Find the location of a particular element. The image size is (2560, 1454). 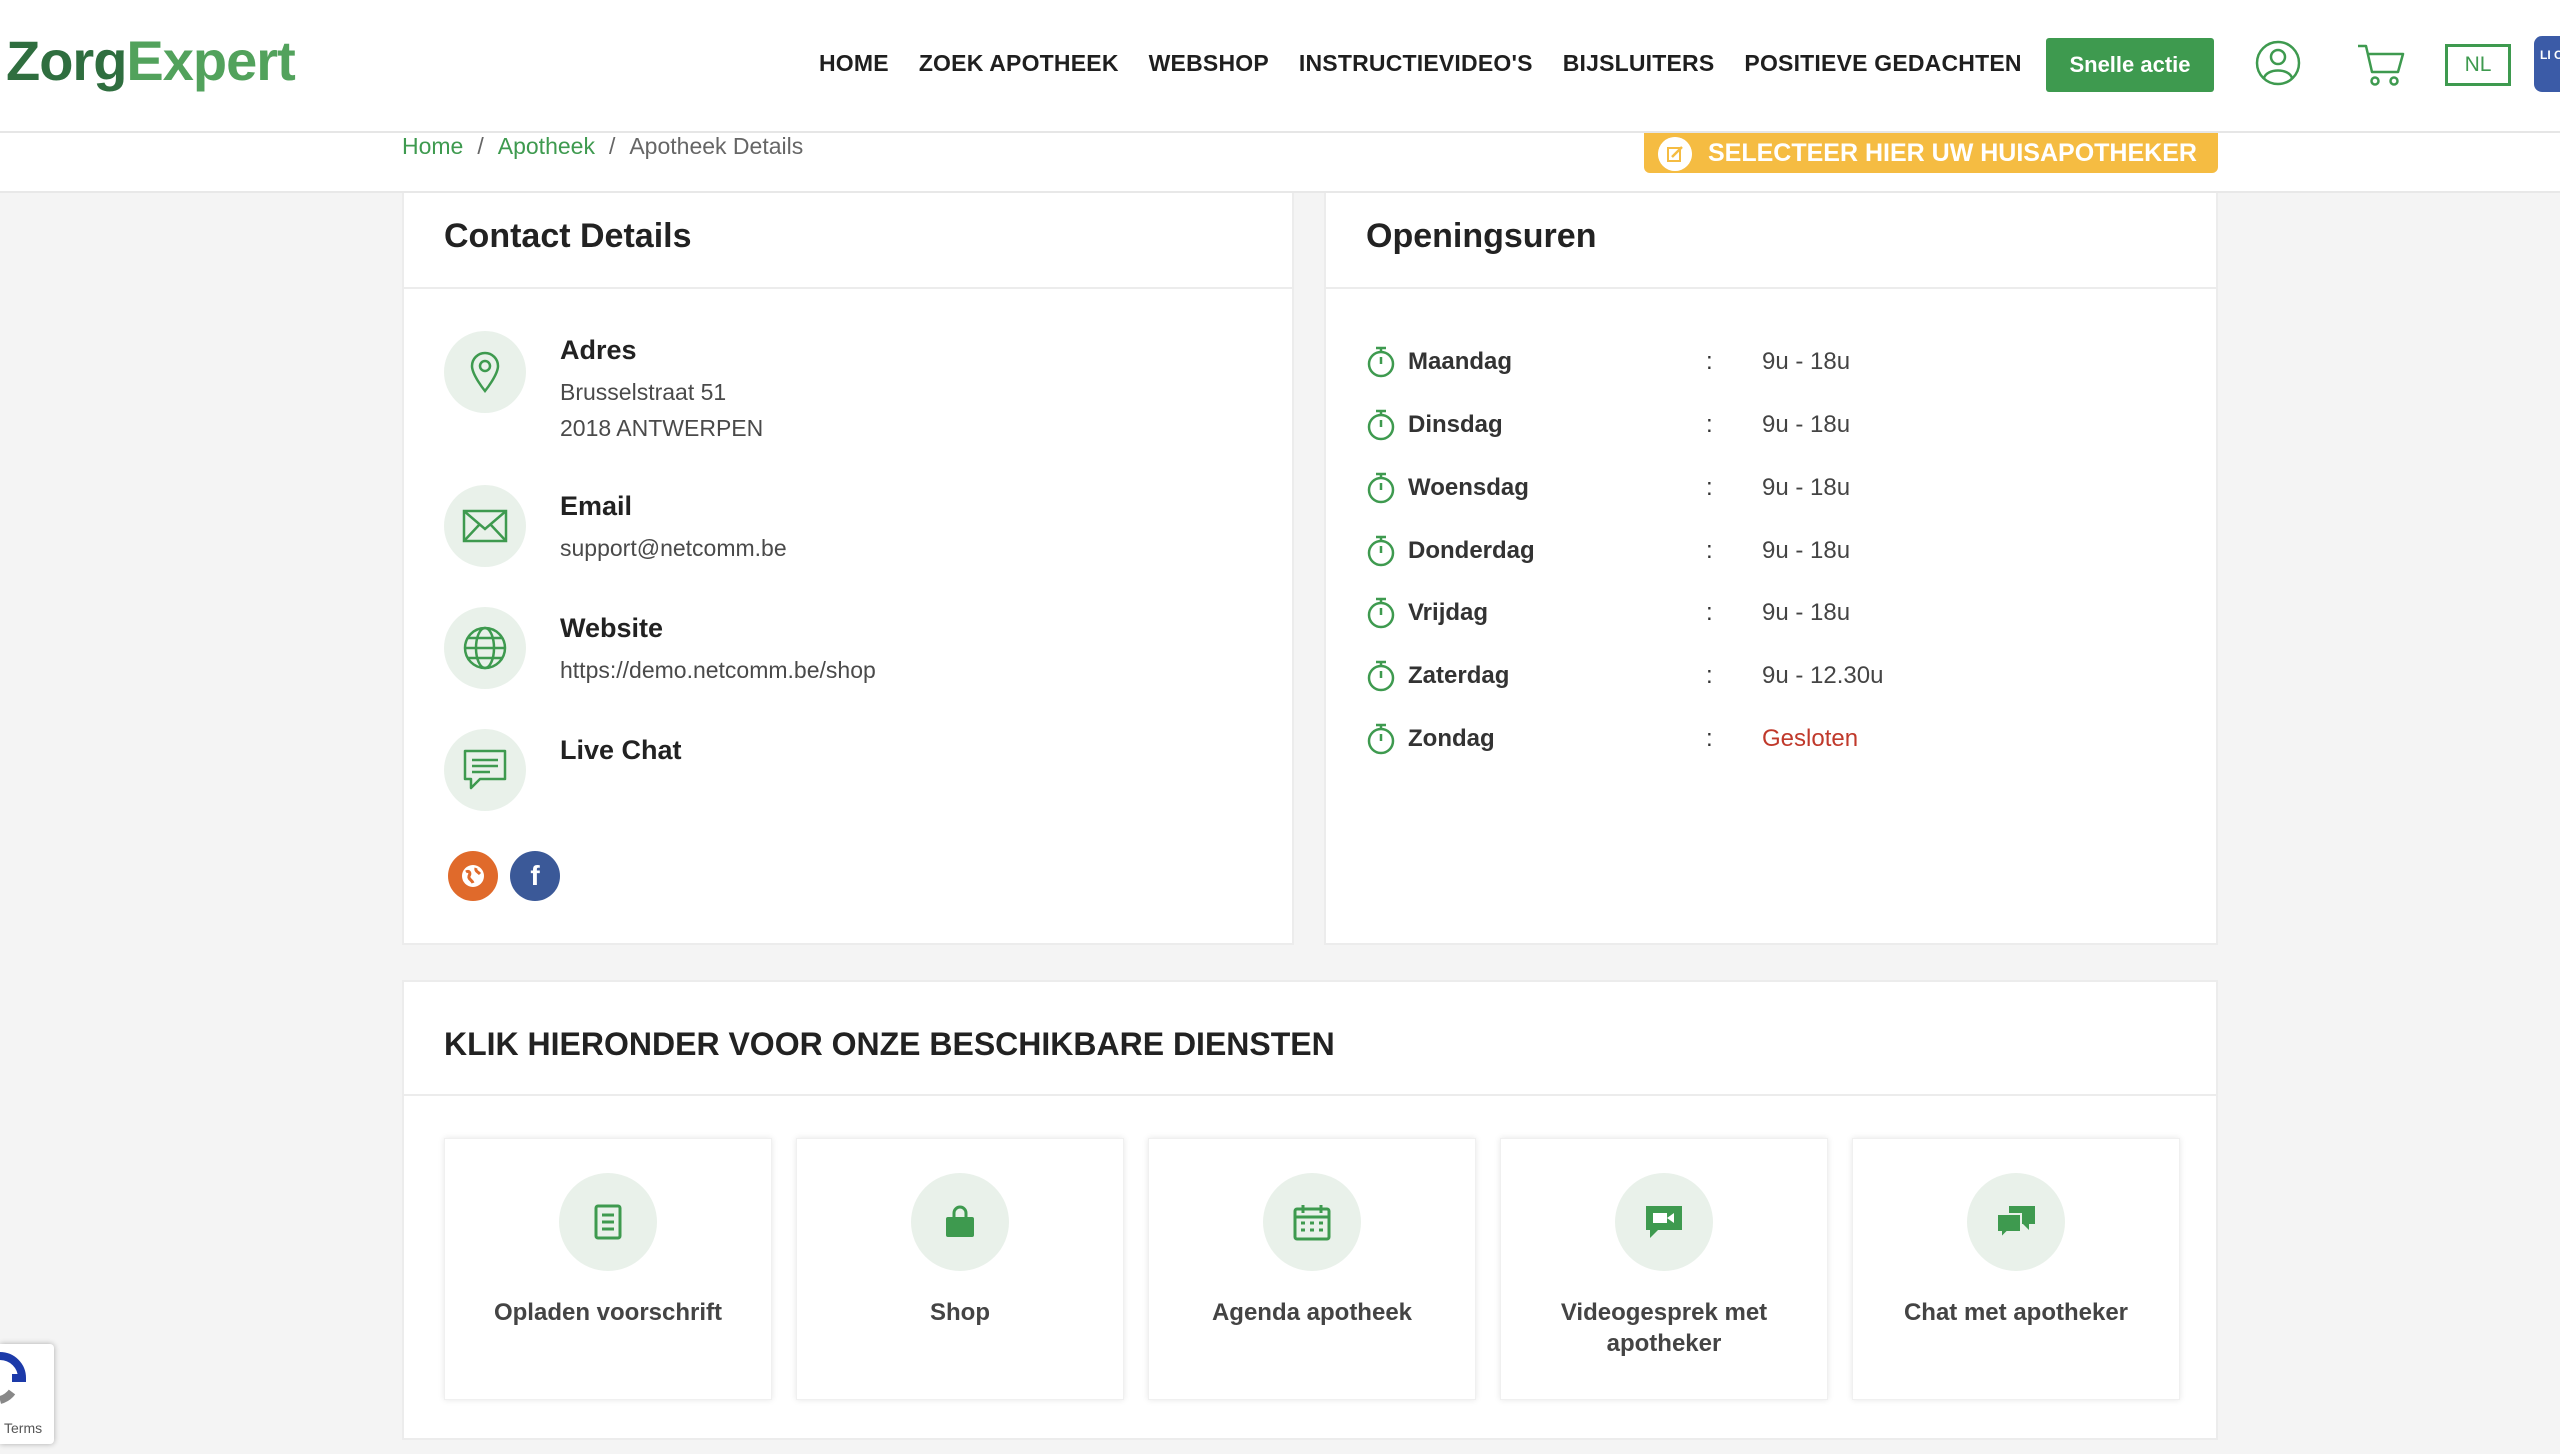

hours-day: Zondag is located at coordinates (1451, 738).